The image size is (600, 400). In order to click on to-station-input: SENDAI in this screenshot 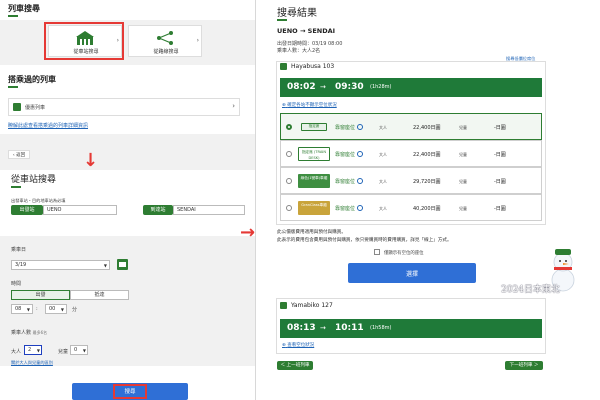, I will do `click(209, 210)`.